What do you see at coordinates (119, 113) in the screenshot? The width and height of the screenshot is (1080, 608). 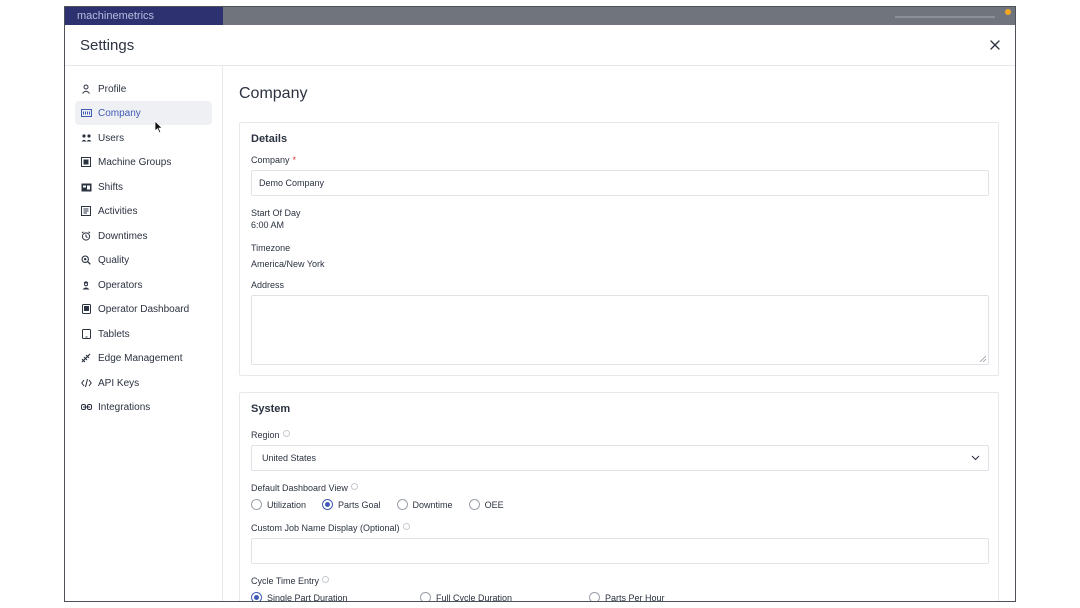 I see `sidebar-item-label: Company` at bounding box center [119, 113].